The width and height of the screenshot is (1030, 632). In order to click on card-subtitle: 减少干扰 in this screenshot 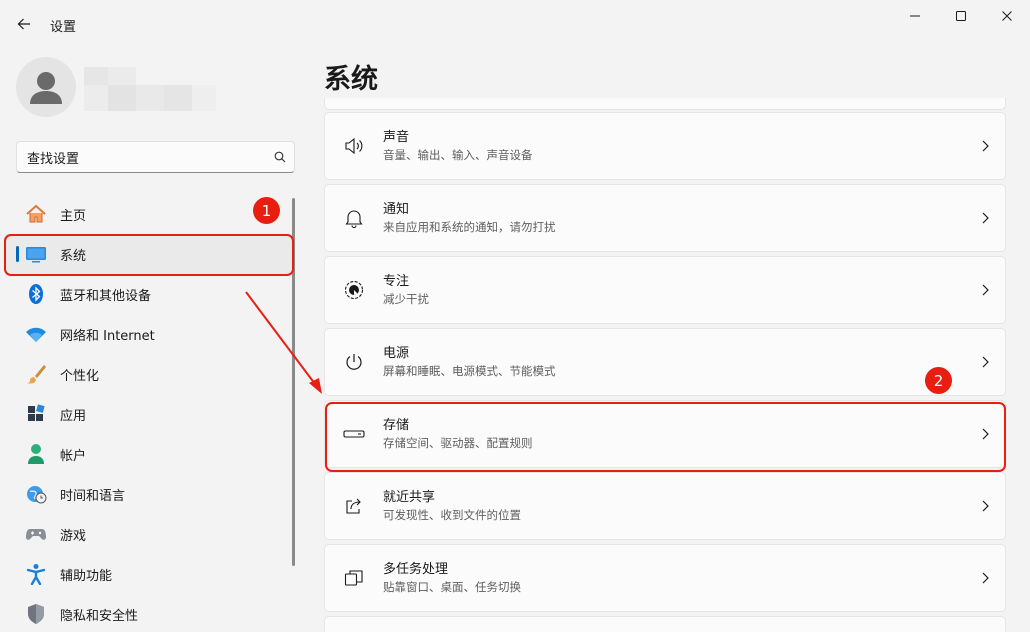, I will do `click(406, 299)`.